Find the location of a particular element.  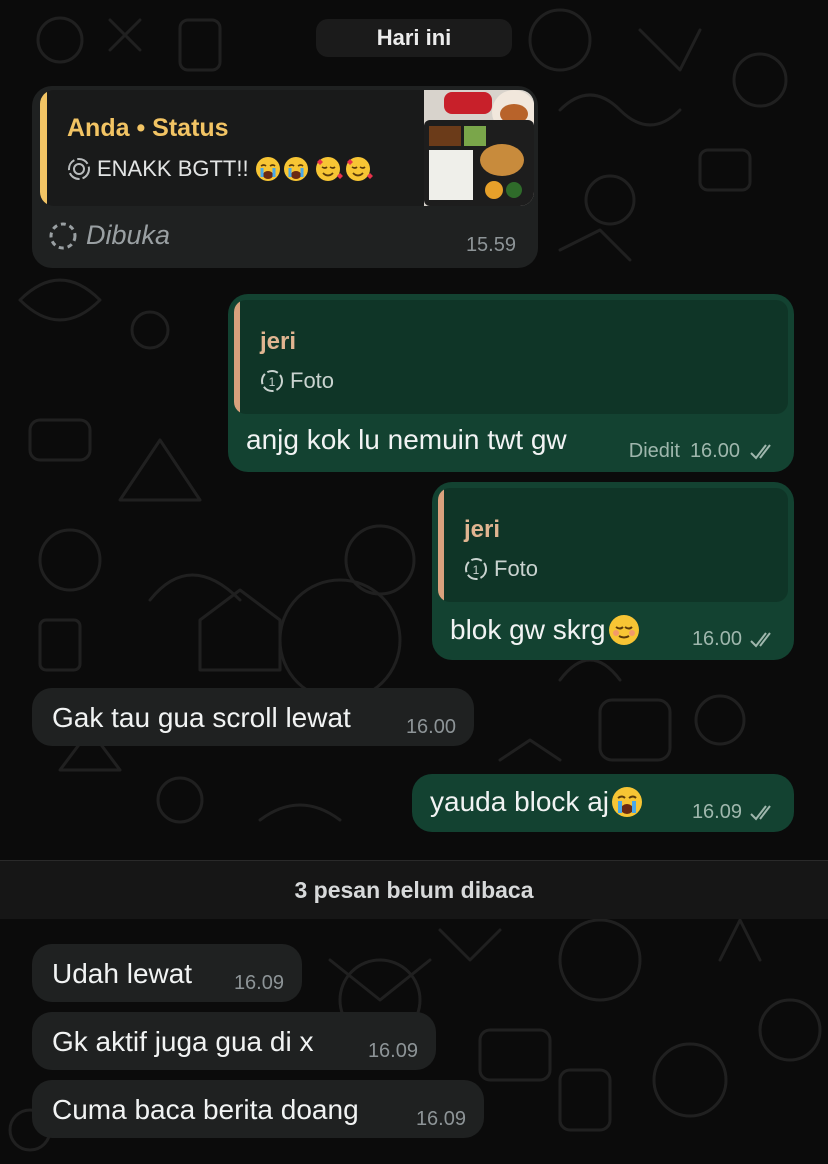

status-quote-bar is located at coordinates (43, 148).